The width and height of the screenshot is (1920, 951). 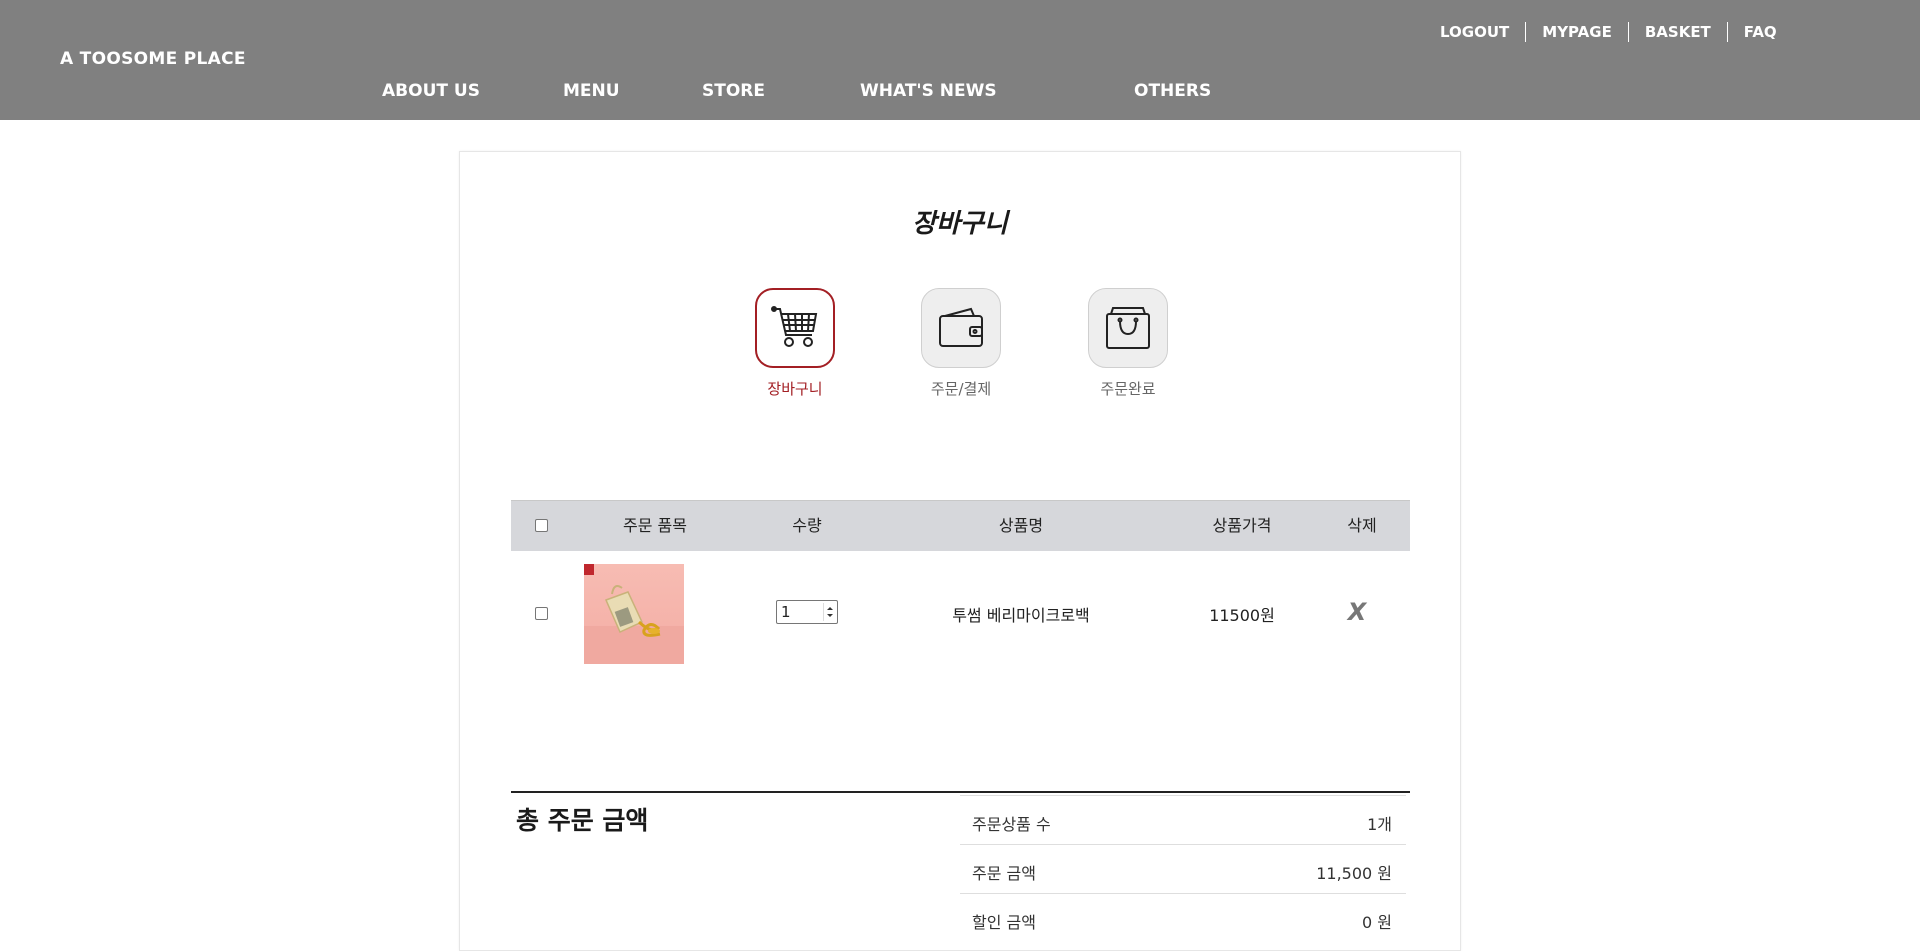 What do you see at coordinates (1183, 819) in the screenshot?
I see `summary-item: 주문상품 수 1개` at bounding box center [1183, 819].